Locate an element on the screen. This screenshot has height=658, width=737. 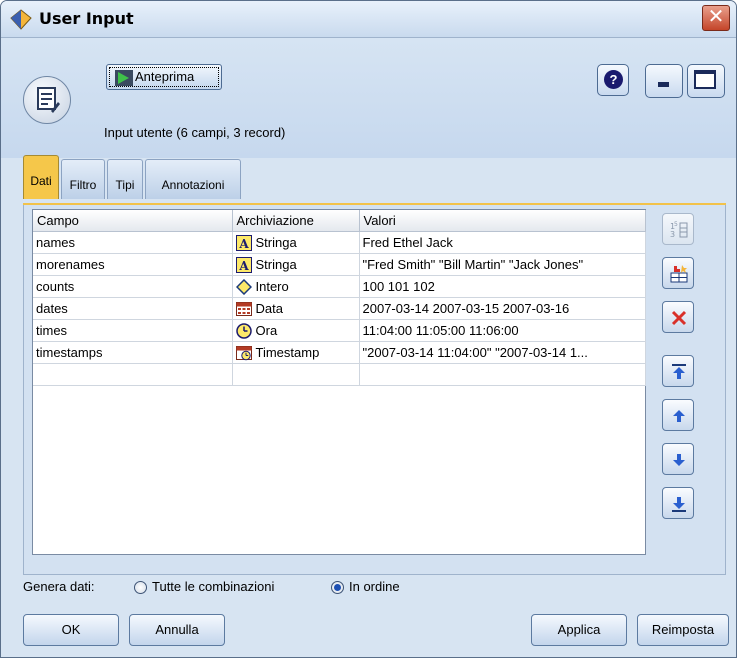
values-cell: 100 101 102 is located at coordinates (502, 286).